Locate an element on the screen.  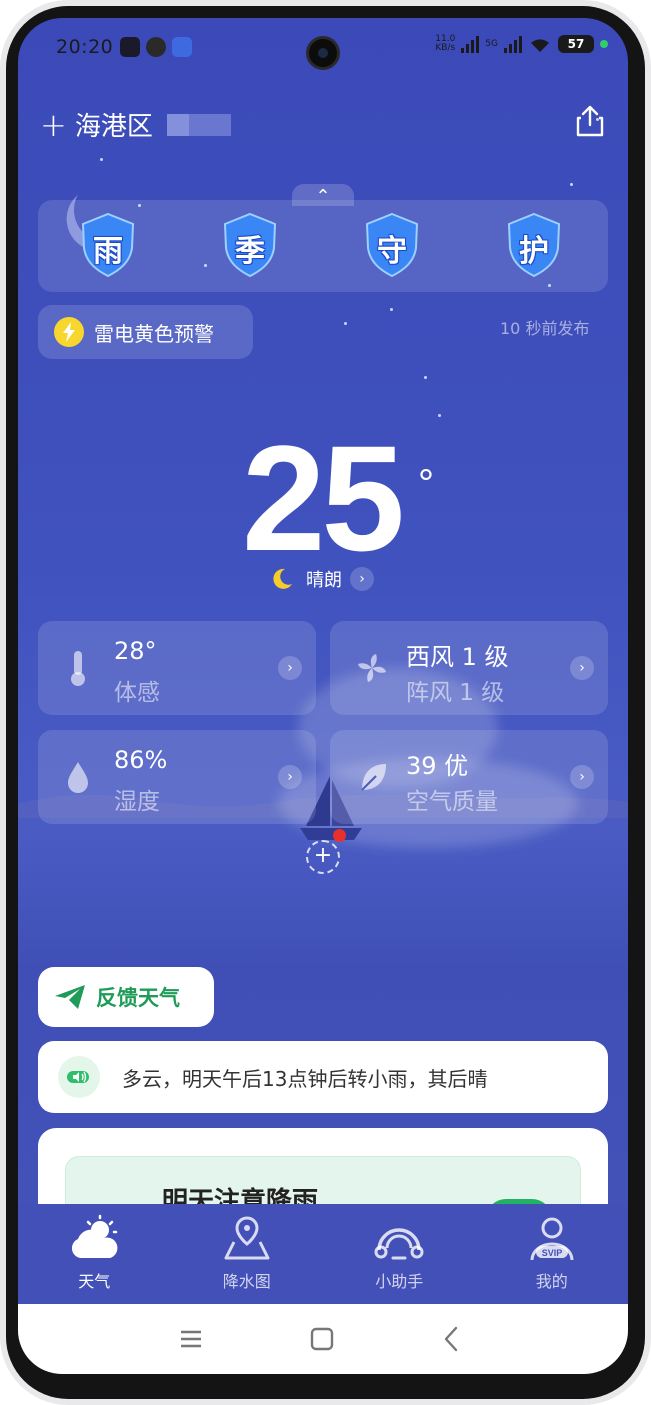
svg-text: SVIP is located at coordinates (551, 1253).